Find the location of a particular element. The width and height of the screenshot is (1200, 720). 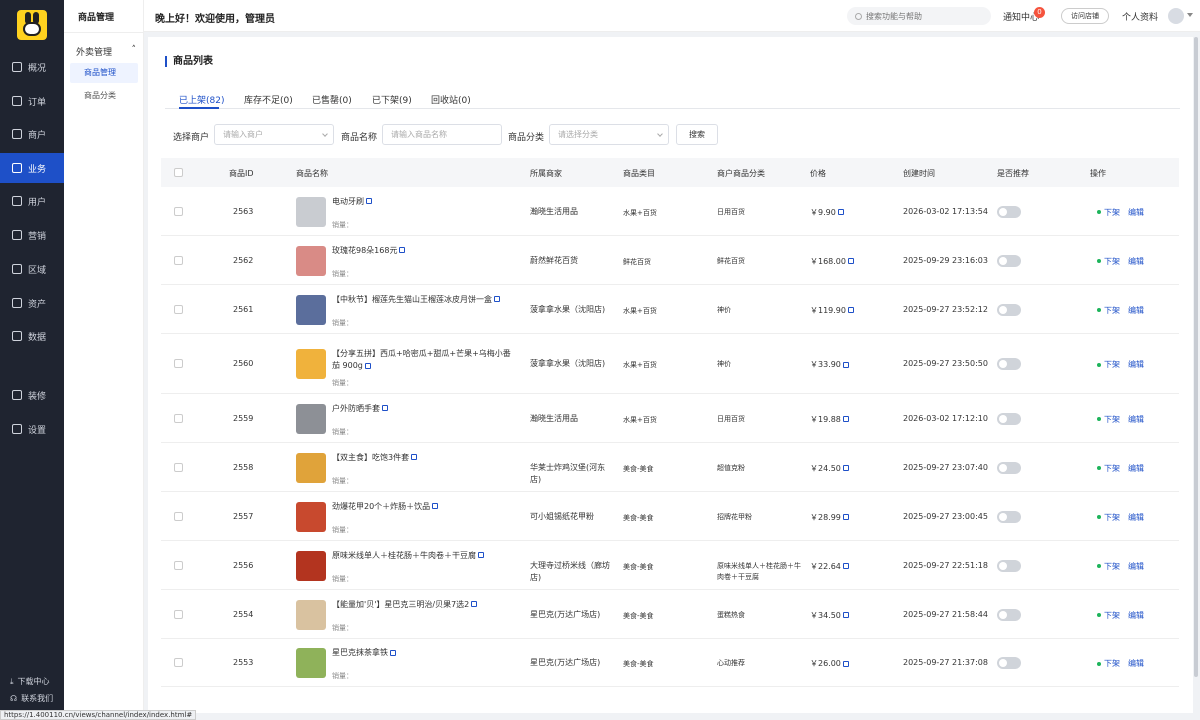

avatar is located at coordinates (1176, 16).